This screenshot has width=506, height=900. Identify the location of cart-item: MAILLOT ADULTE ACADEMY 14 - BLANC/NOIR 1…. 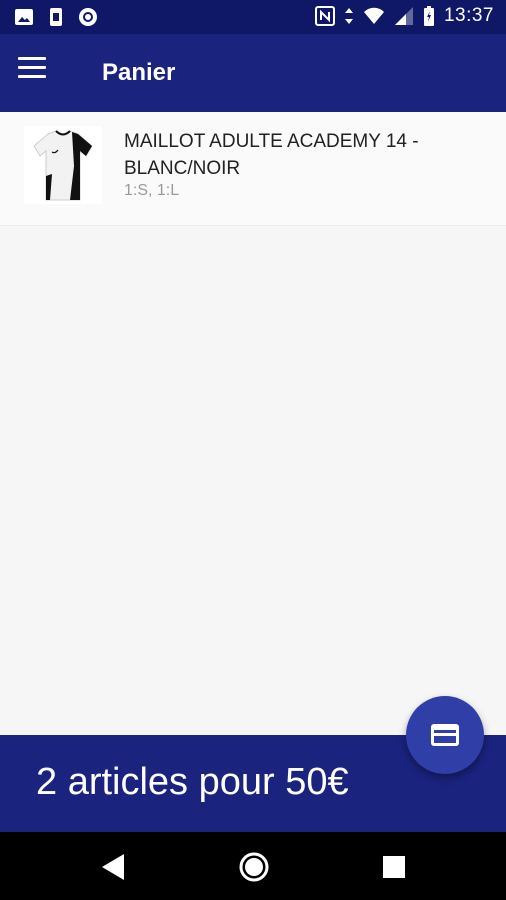
(253, 169).